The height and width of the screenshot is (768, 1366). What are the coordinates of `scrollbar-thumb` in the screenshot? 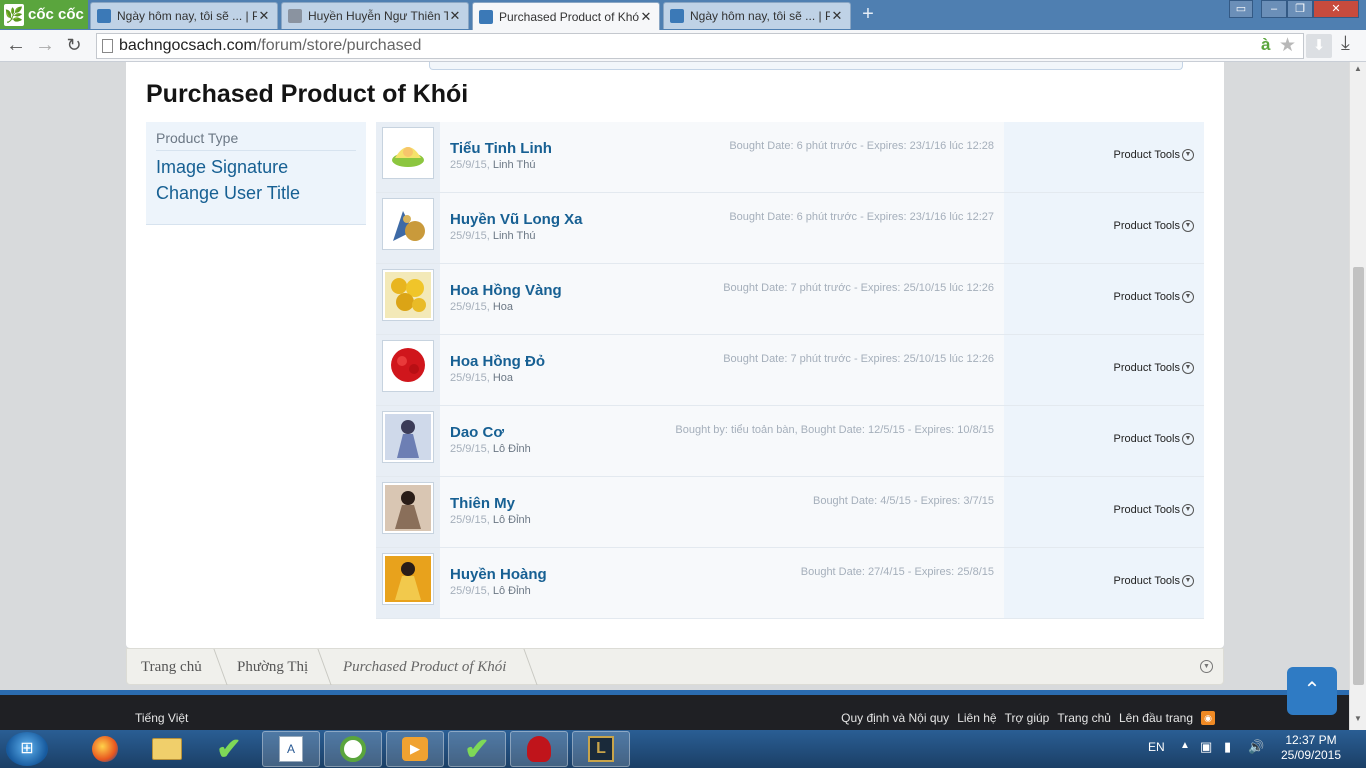 It's located at (1358, 476).